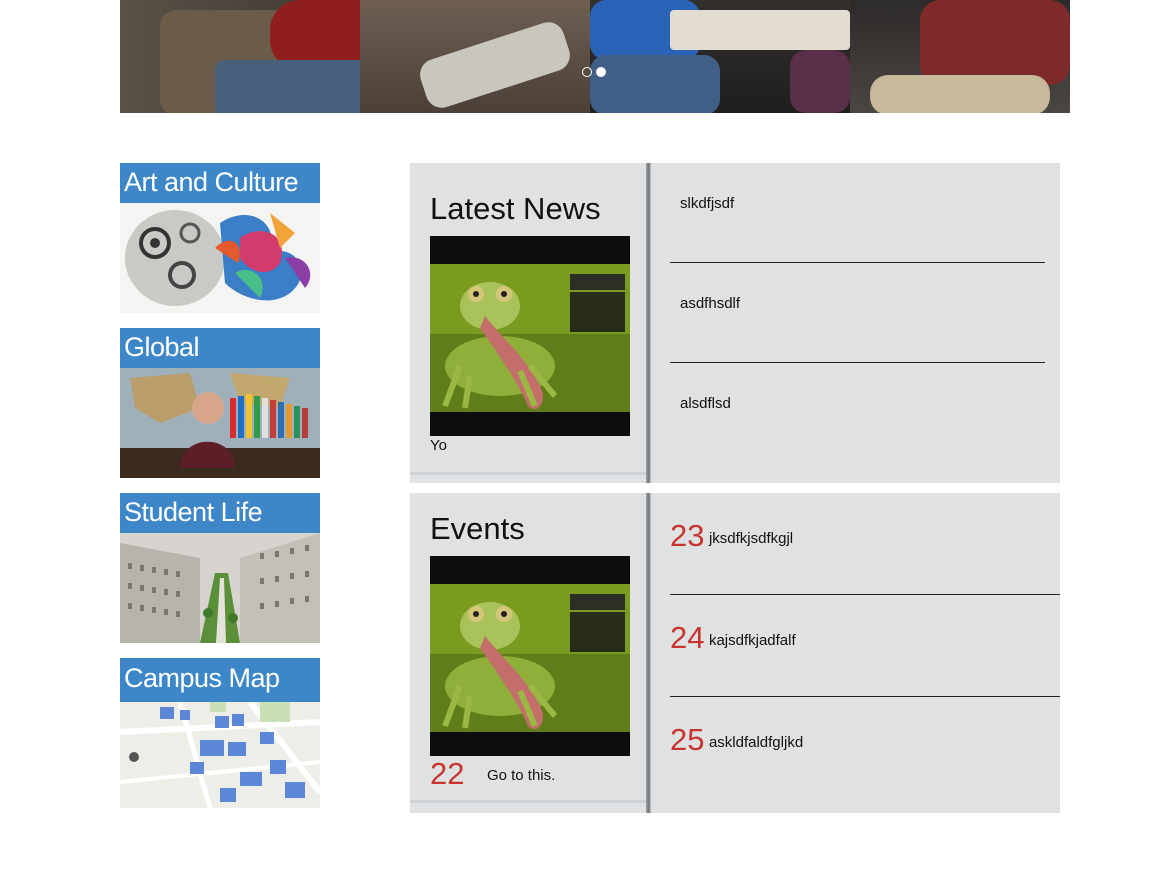 The image size is (1167, 880). What do you see at coordinates (220, 755) in the screenshot?
I see `campus-map-image` at bounding box center [220, 755].